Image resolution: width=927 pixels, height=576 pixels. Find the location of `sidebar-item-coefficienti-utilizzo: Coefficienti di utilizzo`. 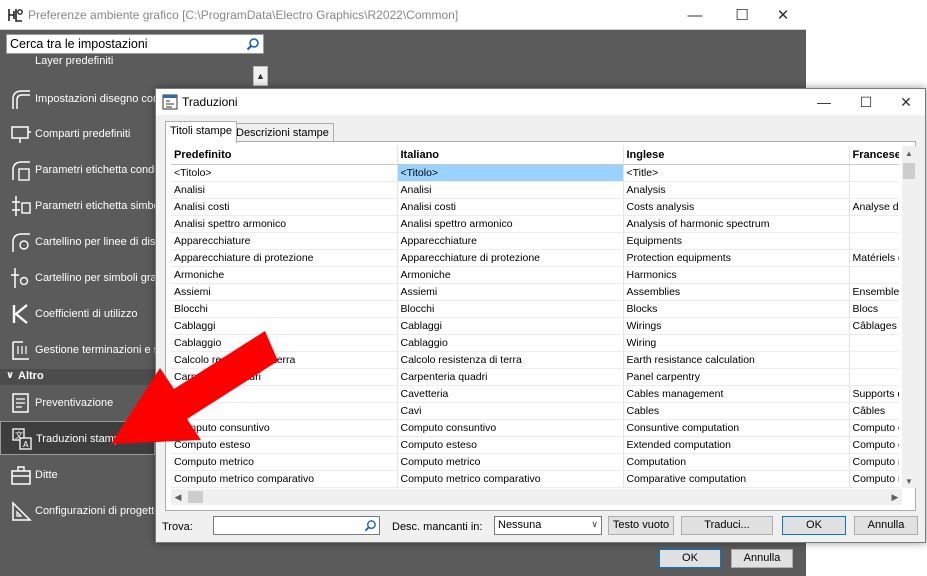

sidebar-item-coefficienti-utilizzo: Coefficienti di utilizzo is located at coordinates (77, 314).